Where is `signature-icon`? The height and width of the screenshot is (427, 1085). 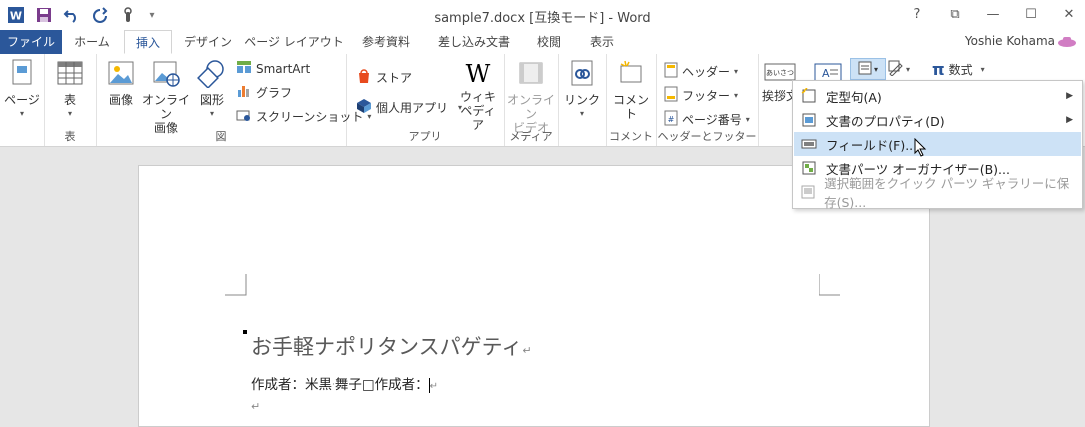 signature-icon is located at coordinates (896, 69).